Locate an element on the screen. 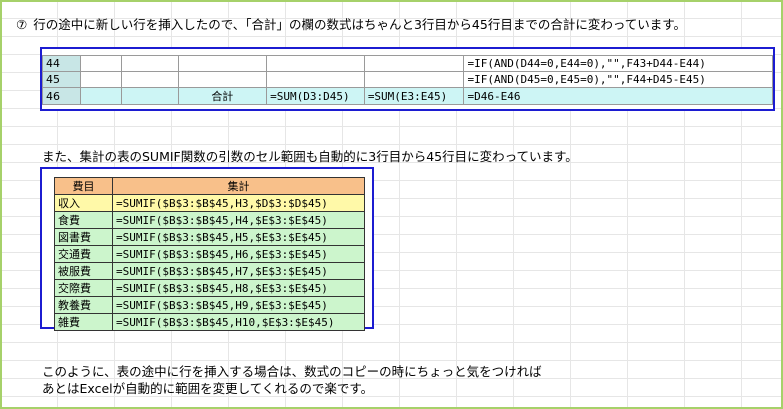 Image resolution: width=783 pixels, height=409 pixels. summary-row: 雑費 =SUMIF($B$3:$B$45,H10,$E$3:$E$45) is located at coordinates (209, 322).